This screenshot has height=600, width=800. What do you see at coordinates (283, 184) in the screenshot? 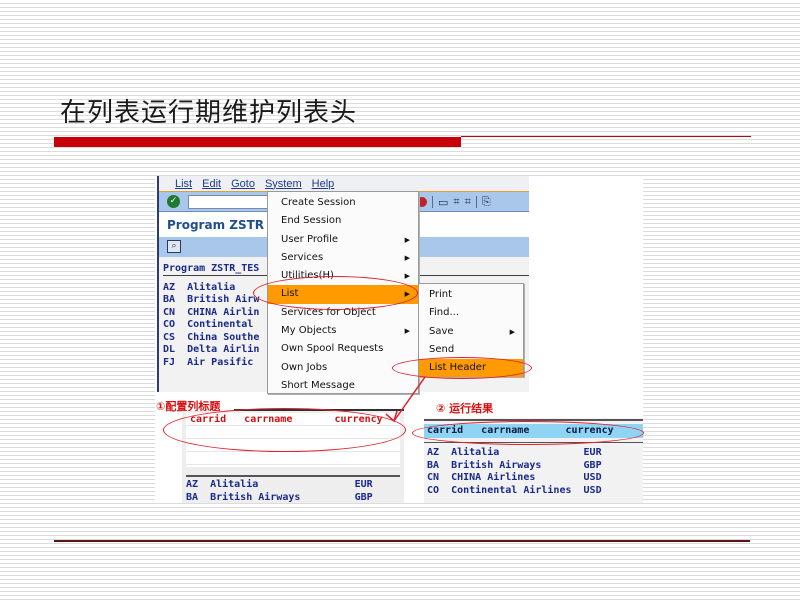
I see `menu-system: System` at bounding box center [283, 184].